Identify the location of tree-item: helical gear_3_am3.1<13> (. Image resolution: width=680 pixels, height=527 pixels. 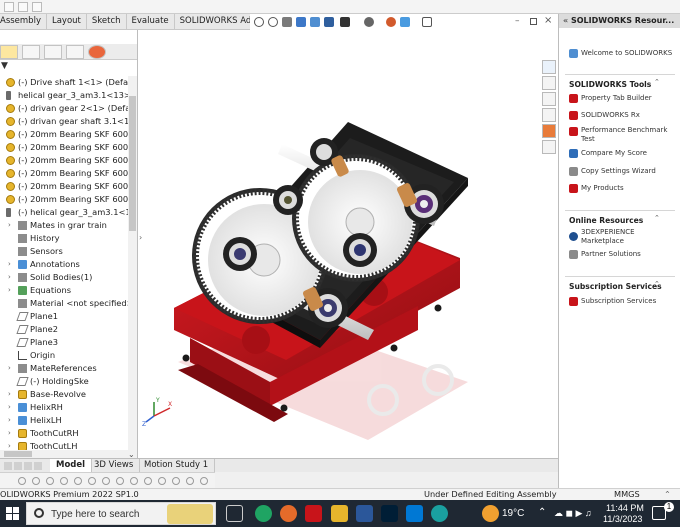
(64, 95).